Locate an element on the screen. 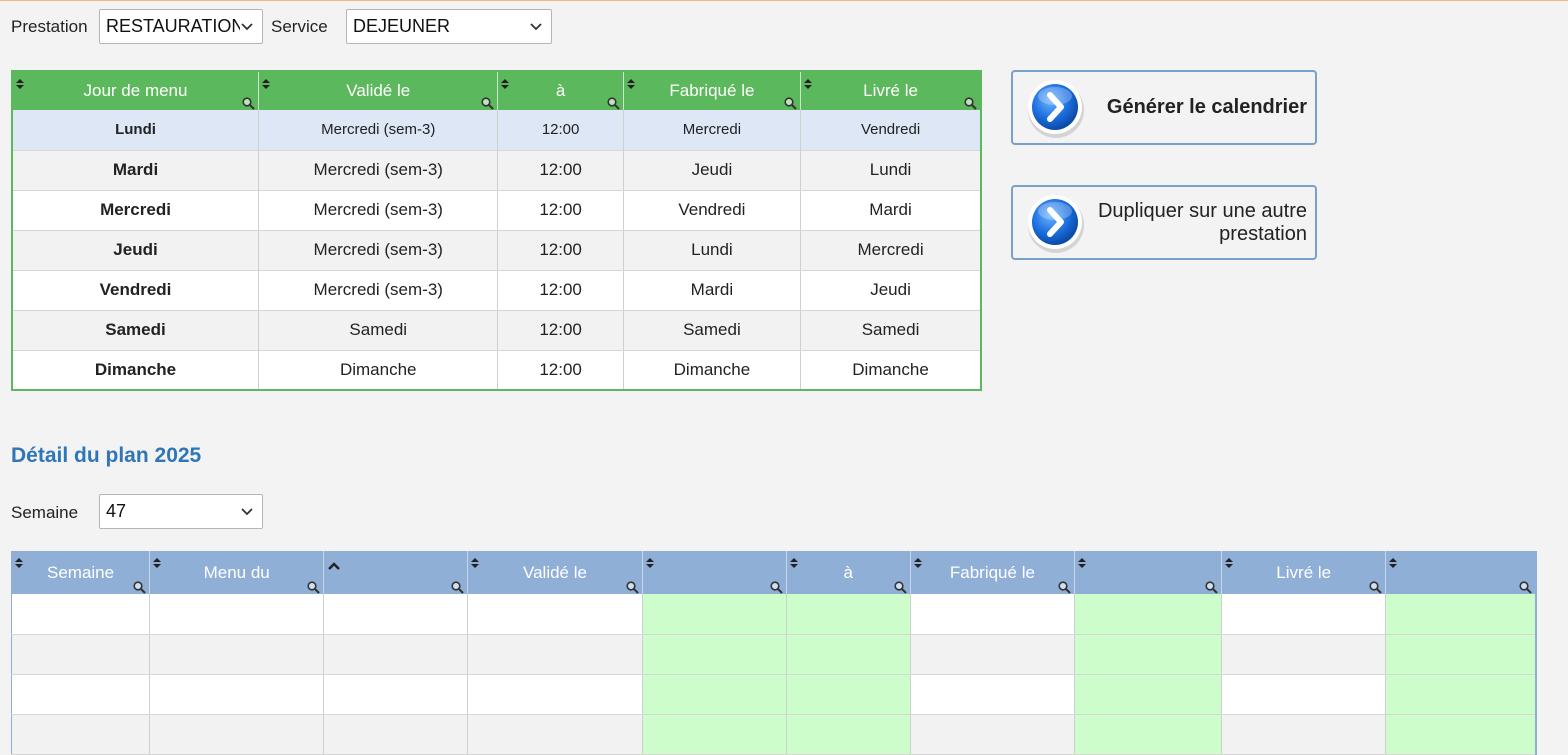  menu-column-header: Validé le is located at coordinates (378, 90).